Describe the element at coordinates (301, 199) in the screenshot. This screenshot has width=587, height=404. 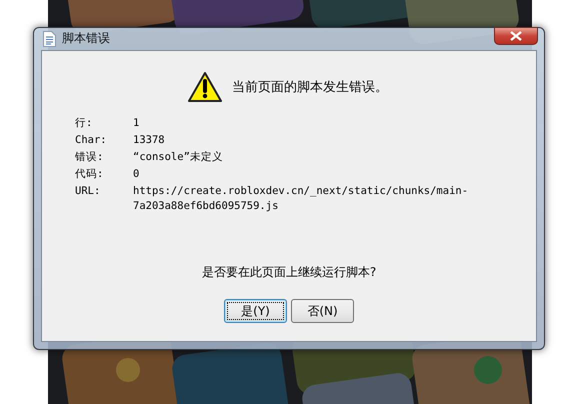
I see `field-value: https://create.robloxdev.cn/_next/static/chunks/main-7a203a88ef6bd6095759.js` at that location.